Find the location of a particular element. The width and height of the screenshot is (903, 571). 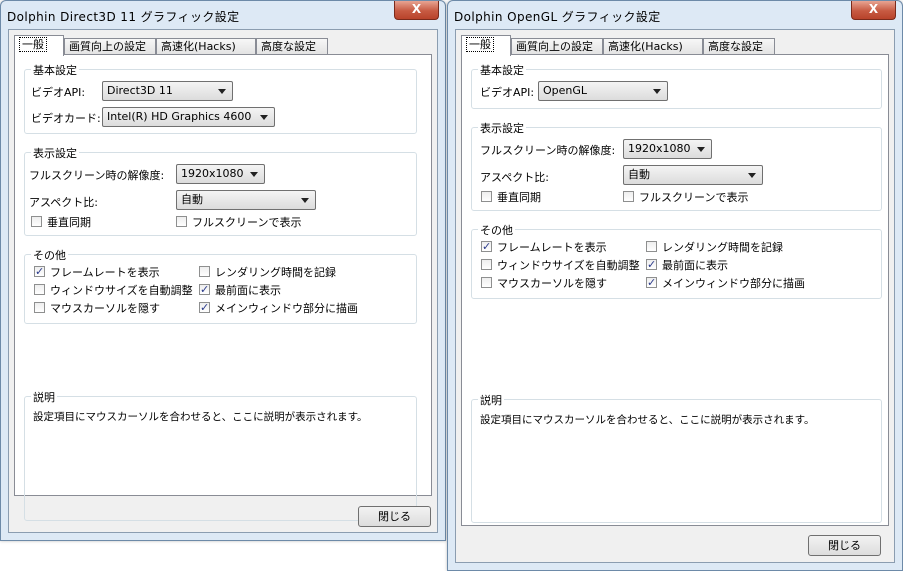

select-value: 1920x1080 is located at coordinates (212, 173).